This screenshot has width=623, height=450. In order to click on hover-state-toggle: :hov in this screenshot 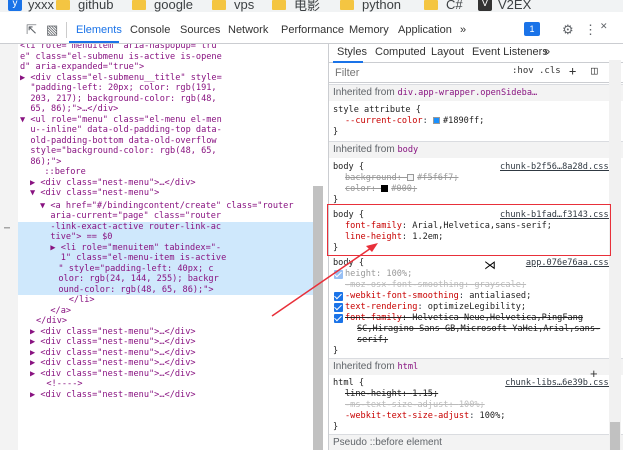, I will do `click(523, 71)`.